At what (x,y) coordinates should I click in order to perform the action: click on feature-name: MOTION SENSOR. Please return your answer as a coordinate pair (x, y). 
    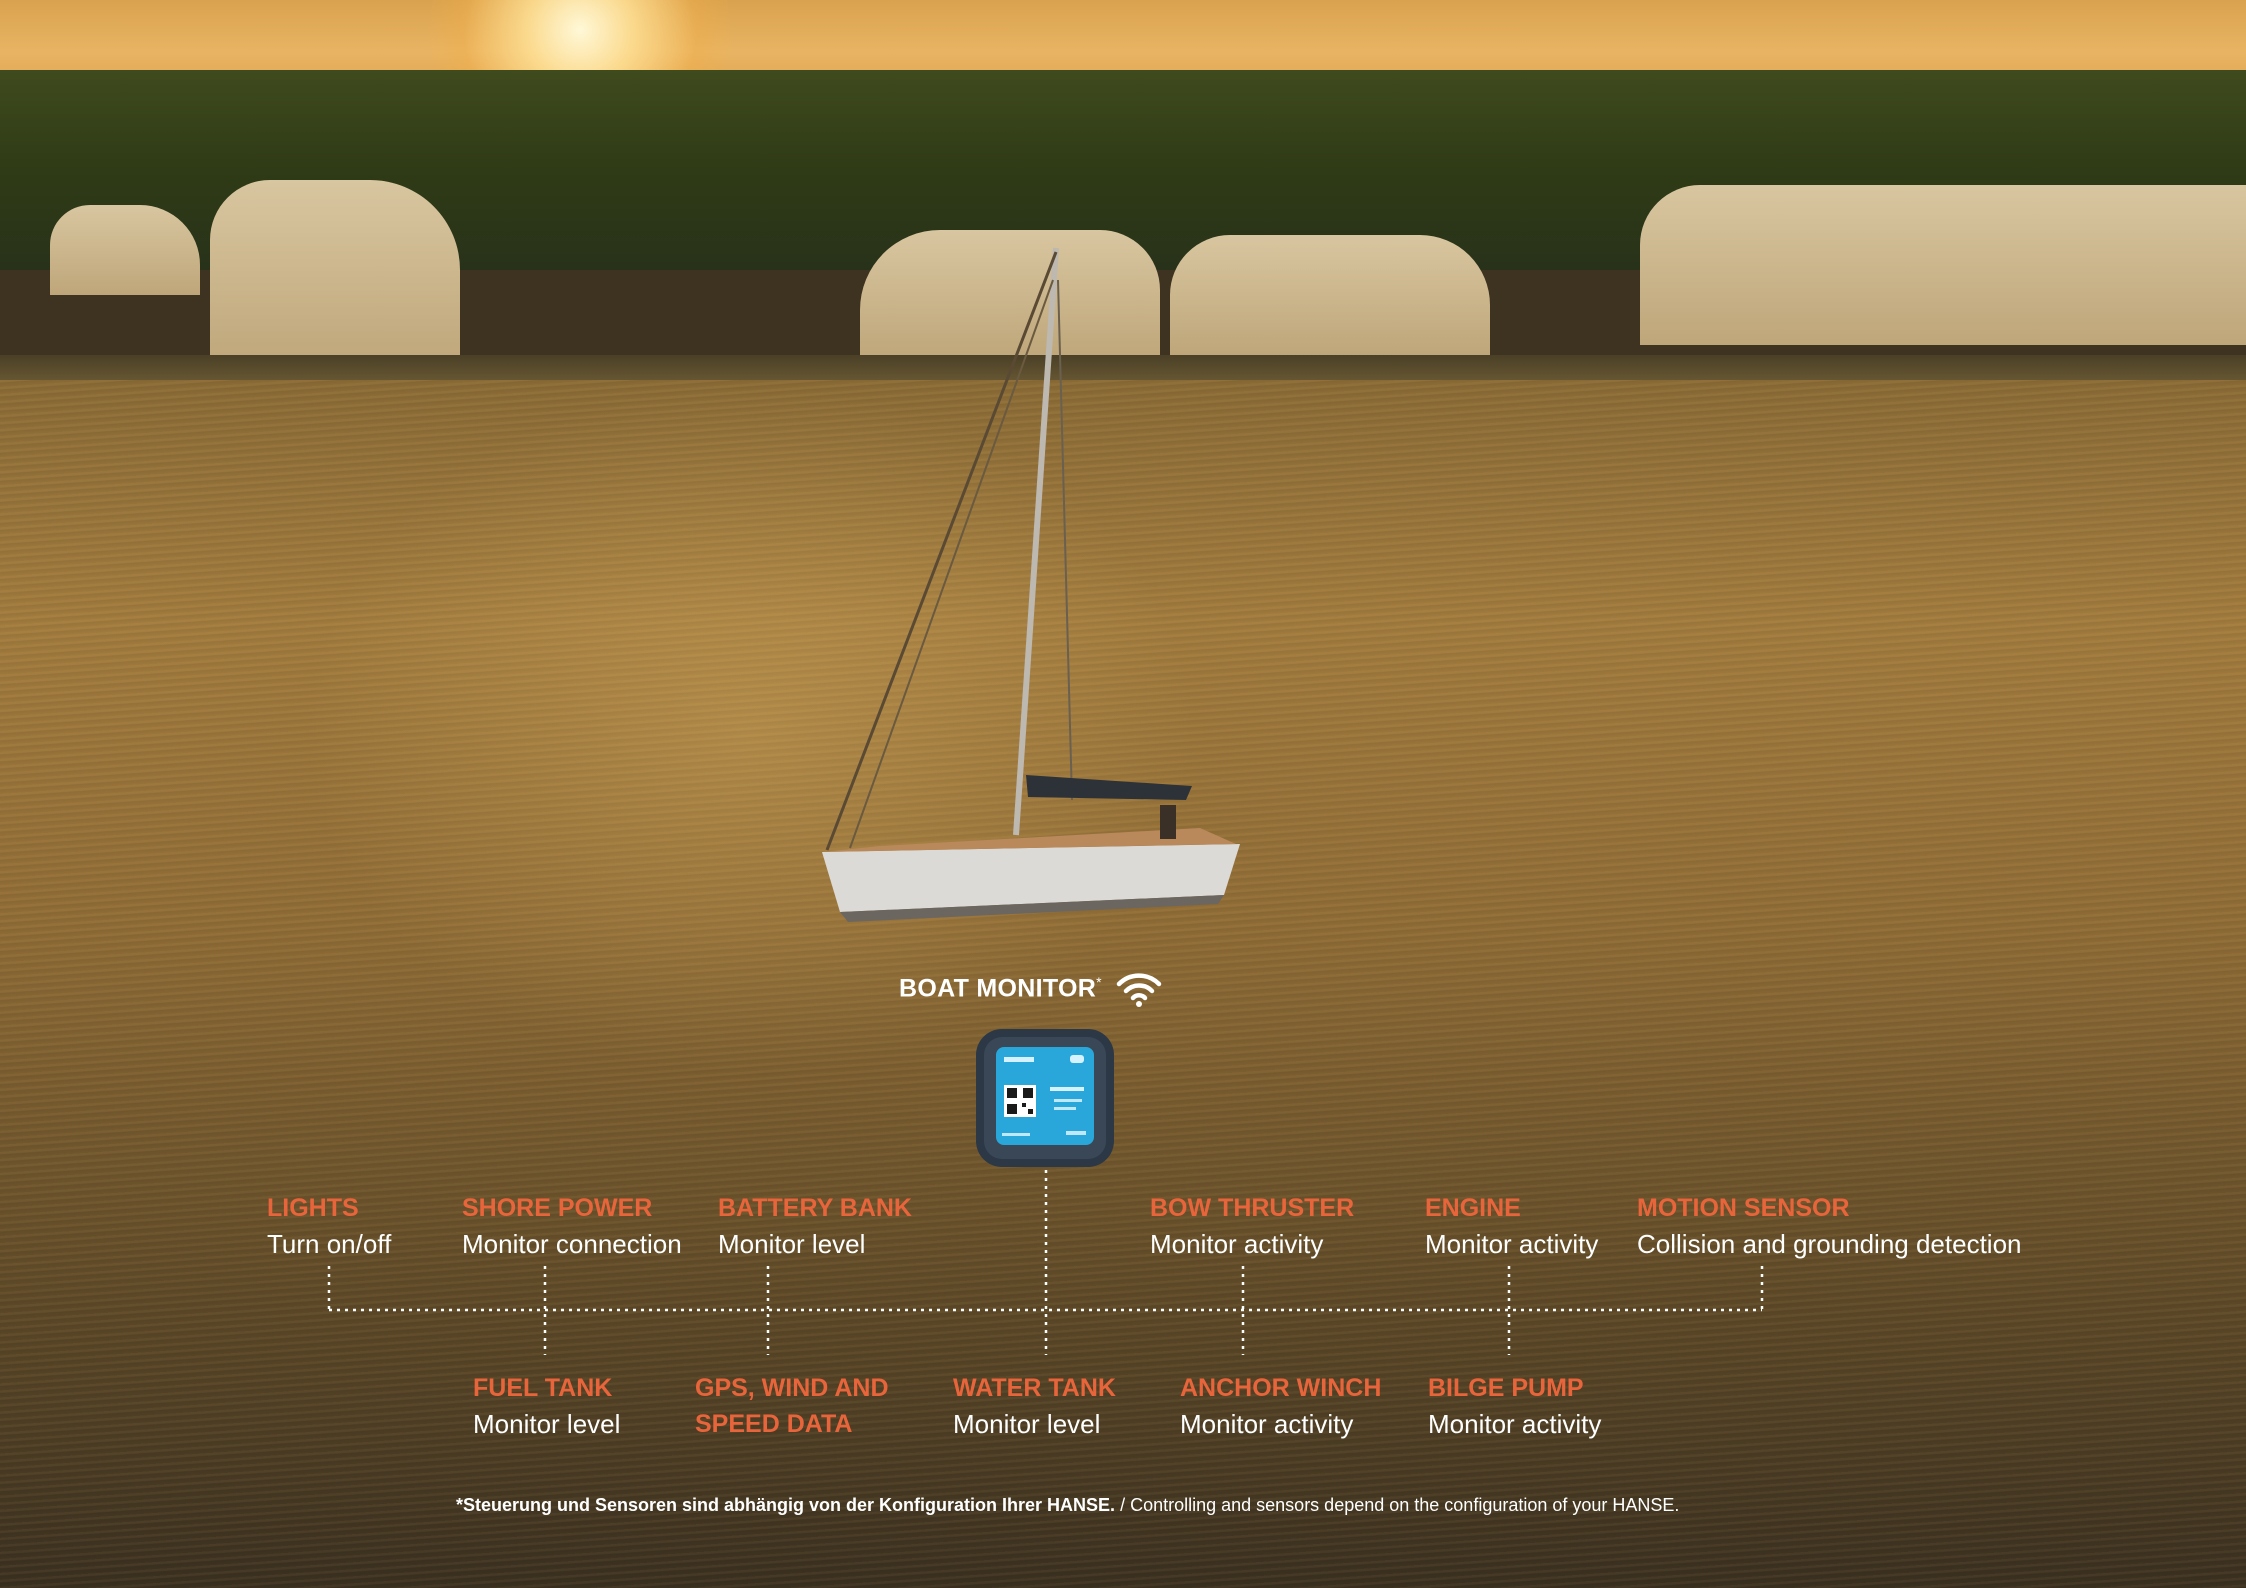
    Looking at the image, I should click on (1743, 1208).